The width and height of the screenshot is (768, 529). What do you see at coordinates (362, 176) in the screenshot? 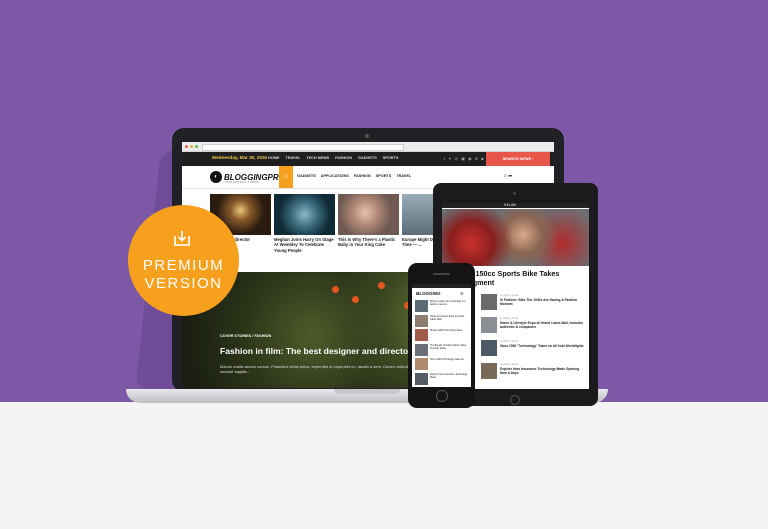
I see `nav-fashion: FASHION` at bounding box center [362, 176].